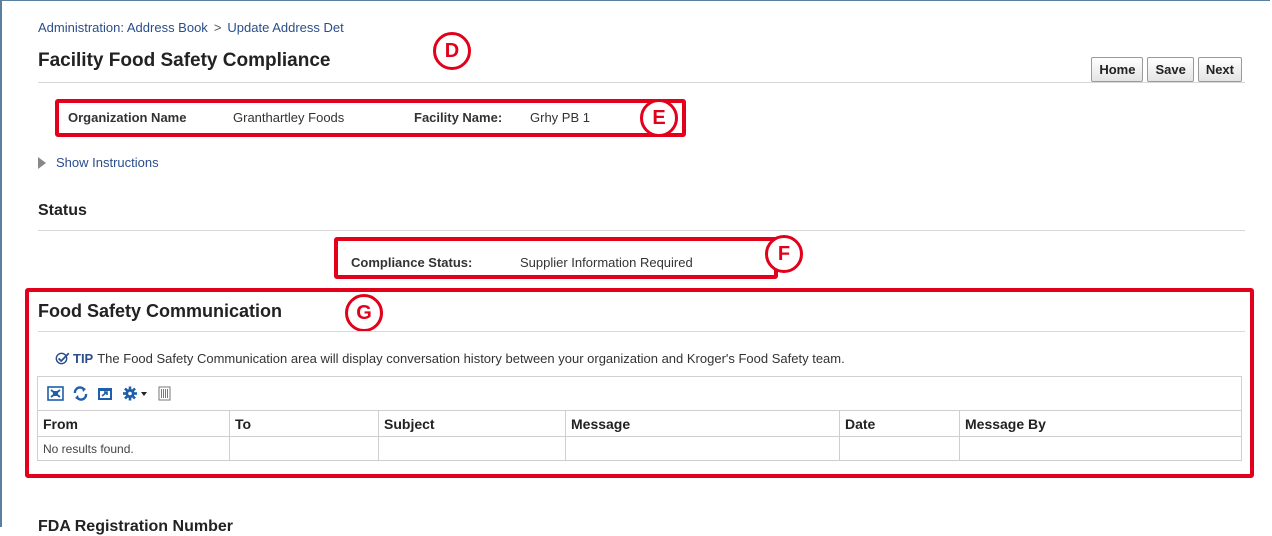 This screenshot has width=1272, height=536. I want to click on page-actions: Home Save Next, so click(1166, 69).